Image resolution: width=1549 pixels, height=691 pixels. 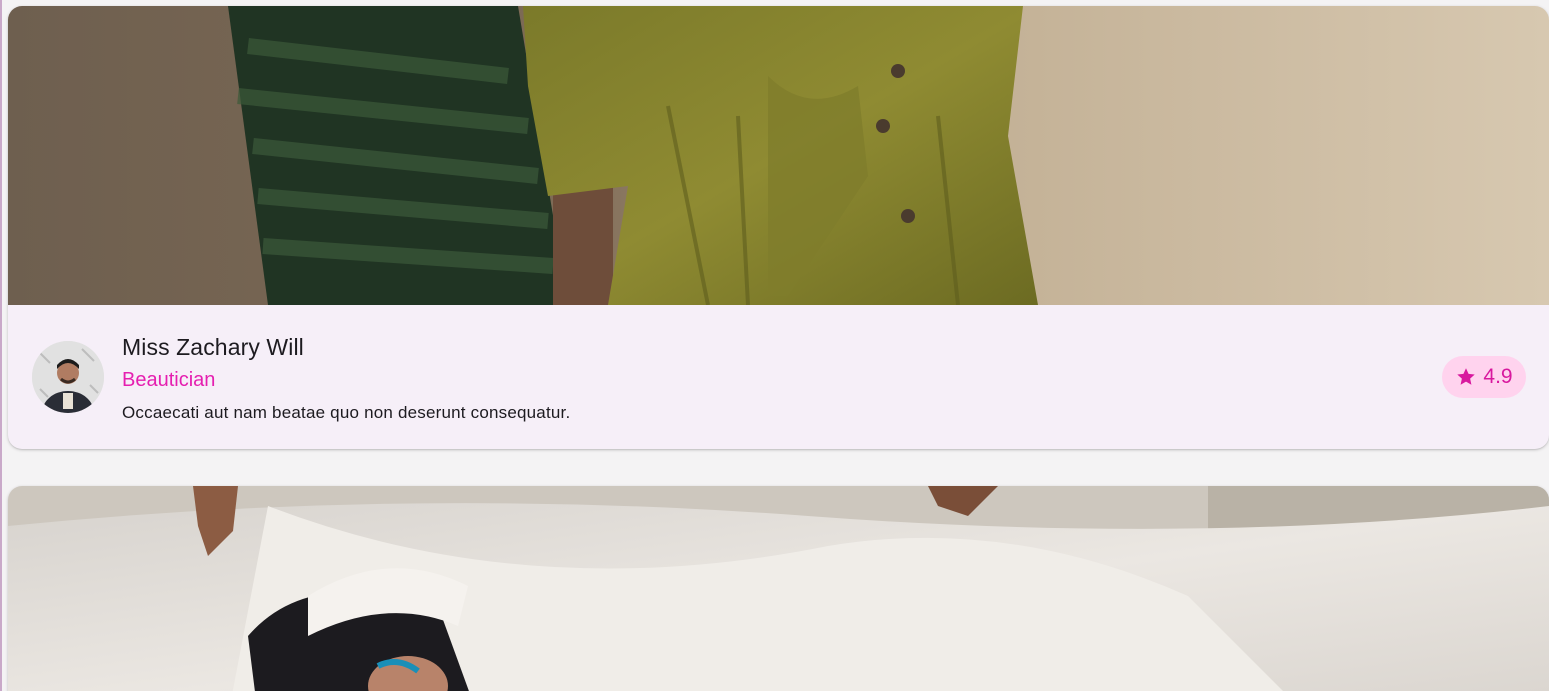 I want to click on star-icon, so click(x=1466, y=376).